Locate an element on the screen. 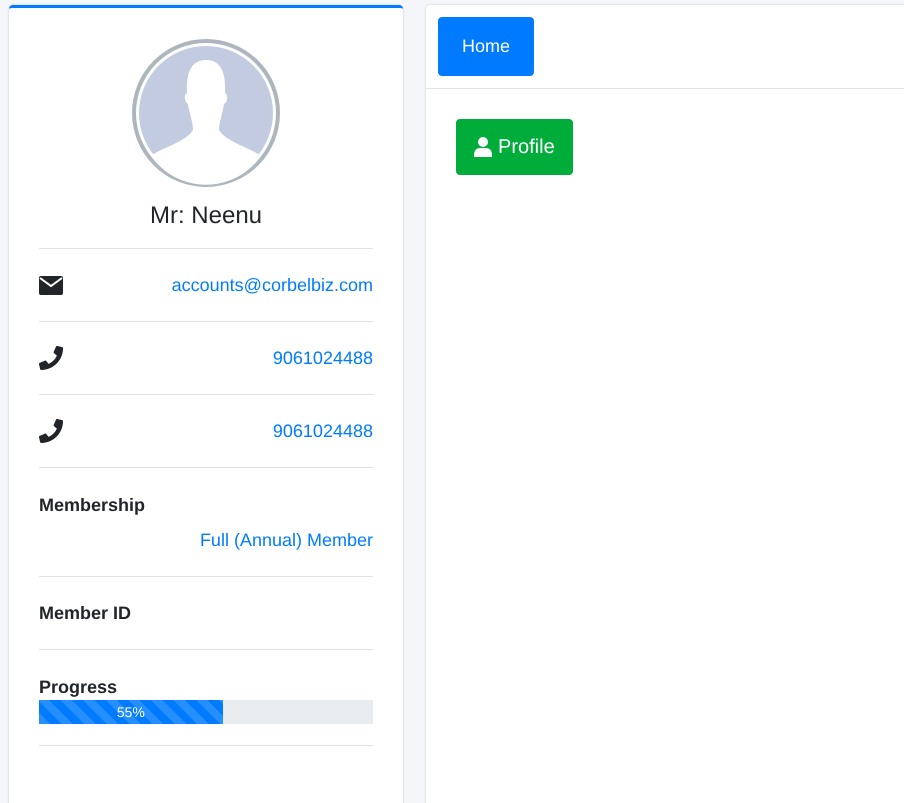  profile-name: Mr: Neenu is located at coordinates (206, 216).